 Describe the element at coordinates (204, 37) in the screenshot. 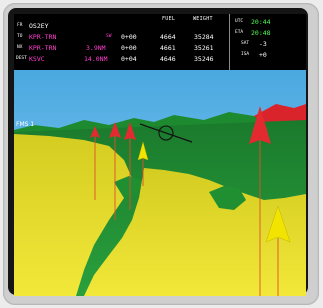

I see `waypoint-weight: 35284` at that location.